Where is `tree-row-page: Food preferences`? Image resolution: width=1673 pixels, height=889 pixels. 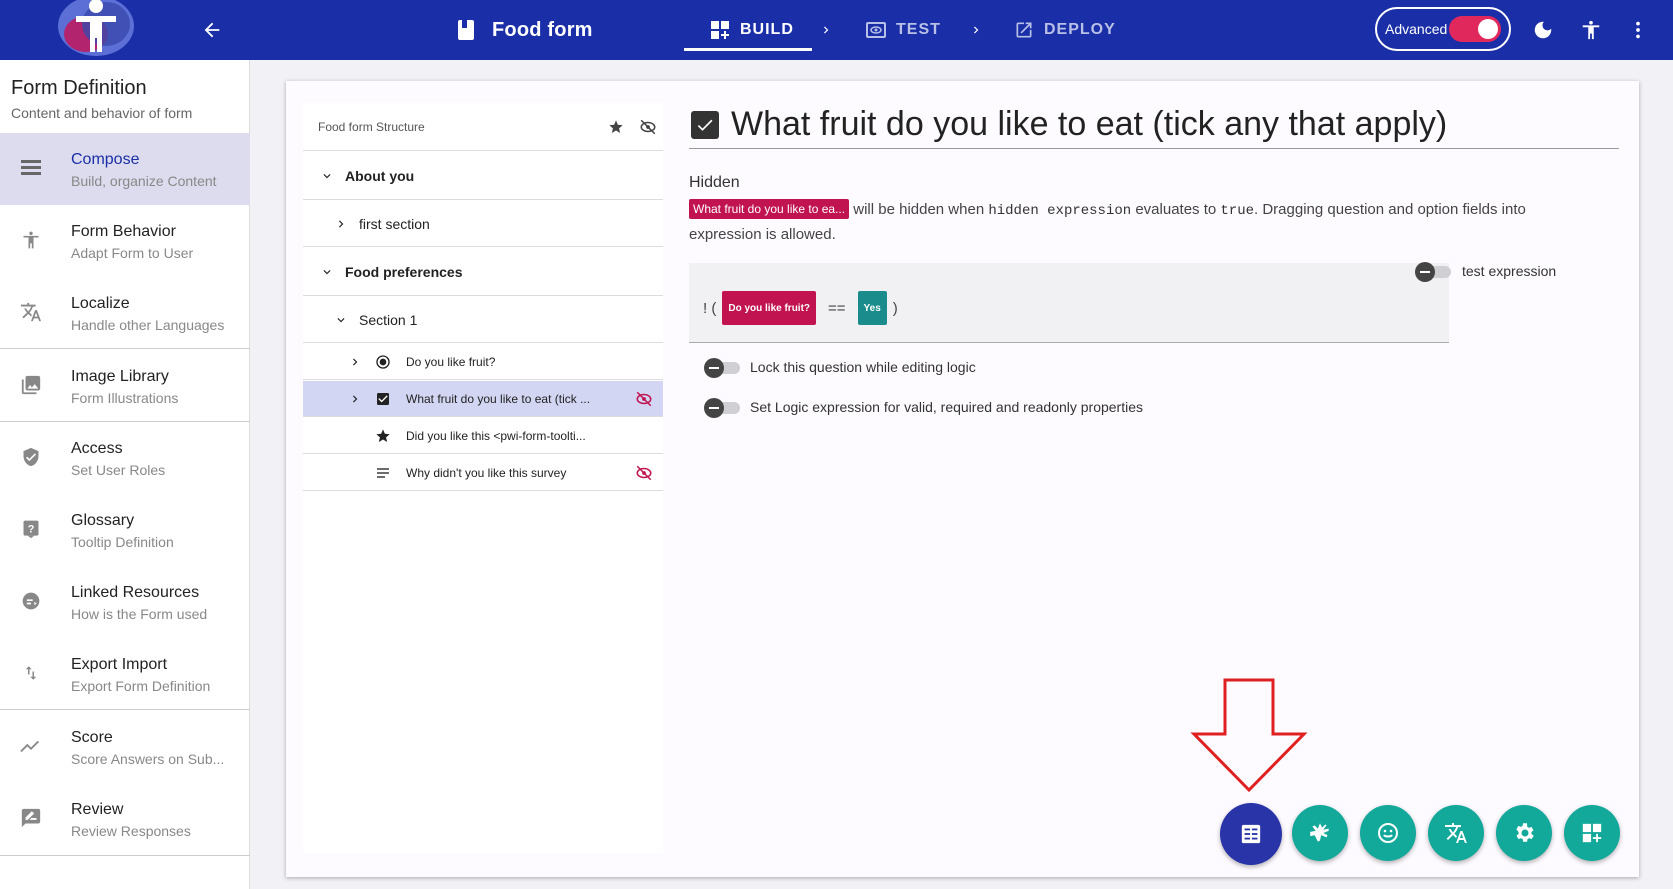
tree-row-page: Food preferences is located at coordinates (483, 272).